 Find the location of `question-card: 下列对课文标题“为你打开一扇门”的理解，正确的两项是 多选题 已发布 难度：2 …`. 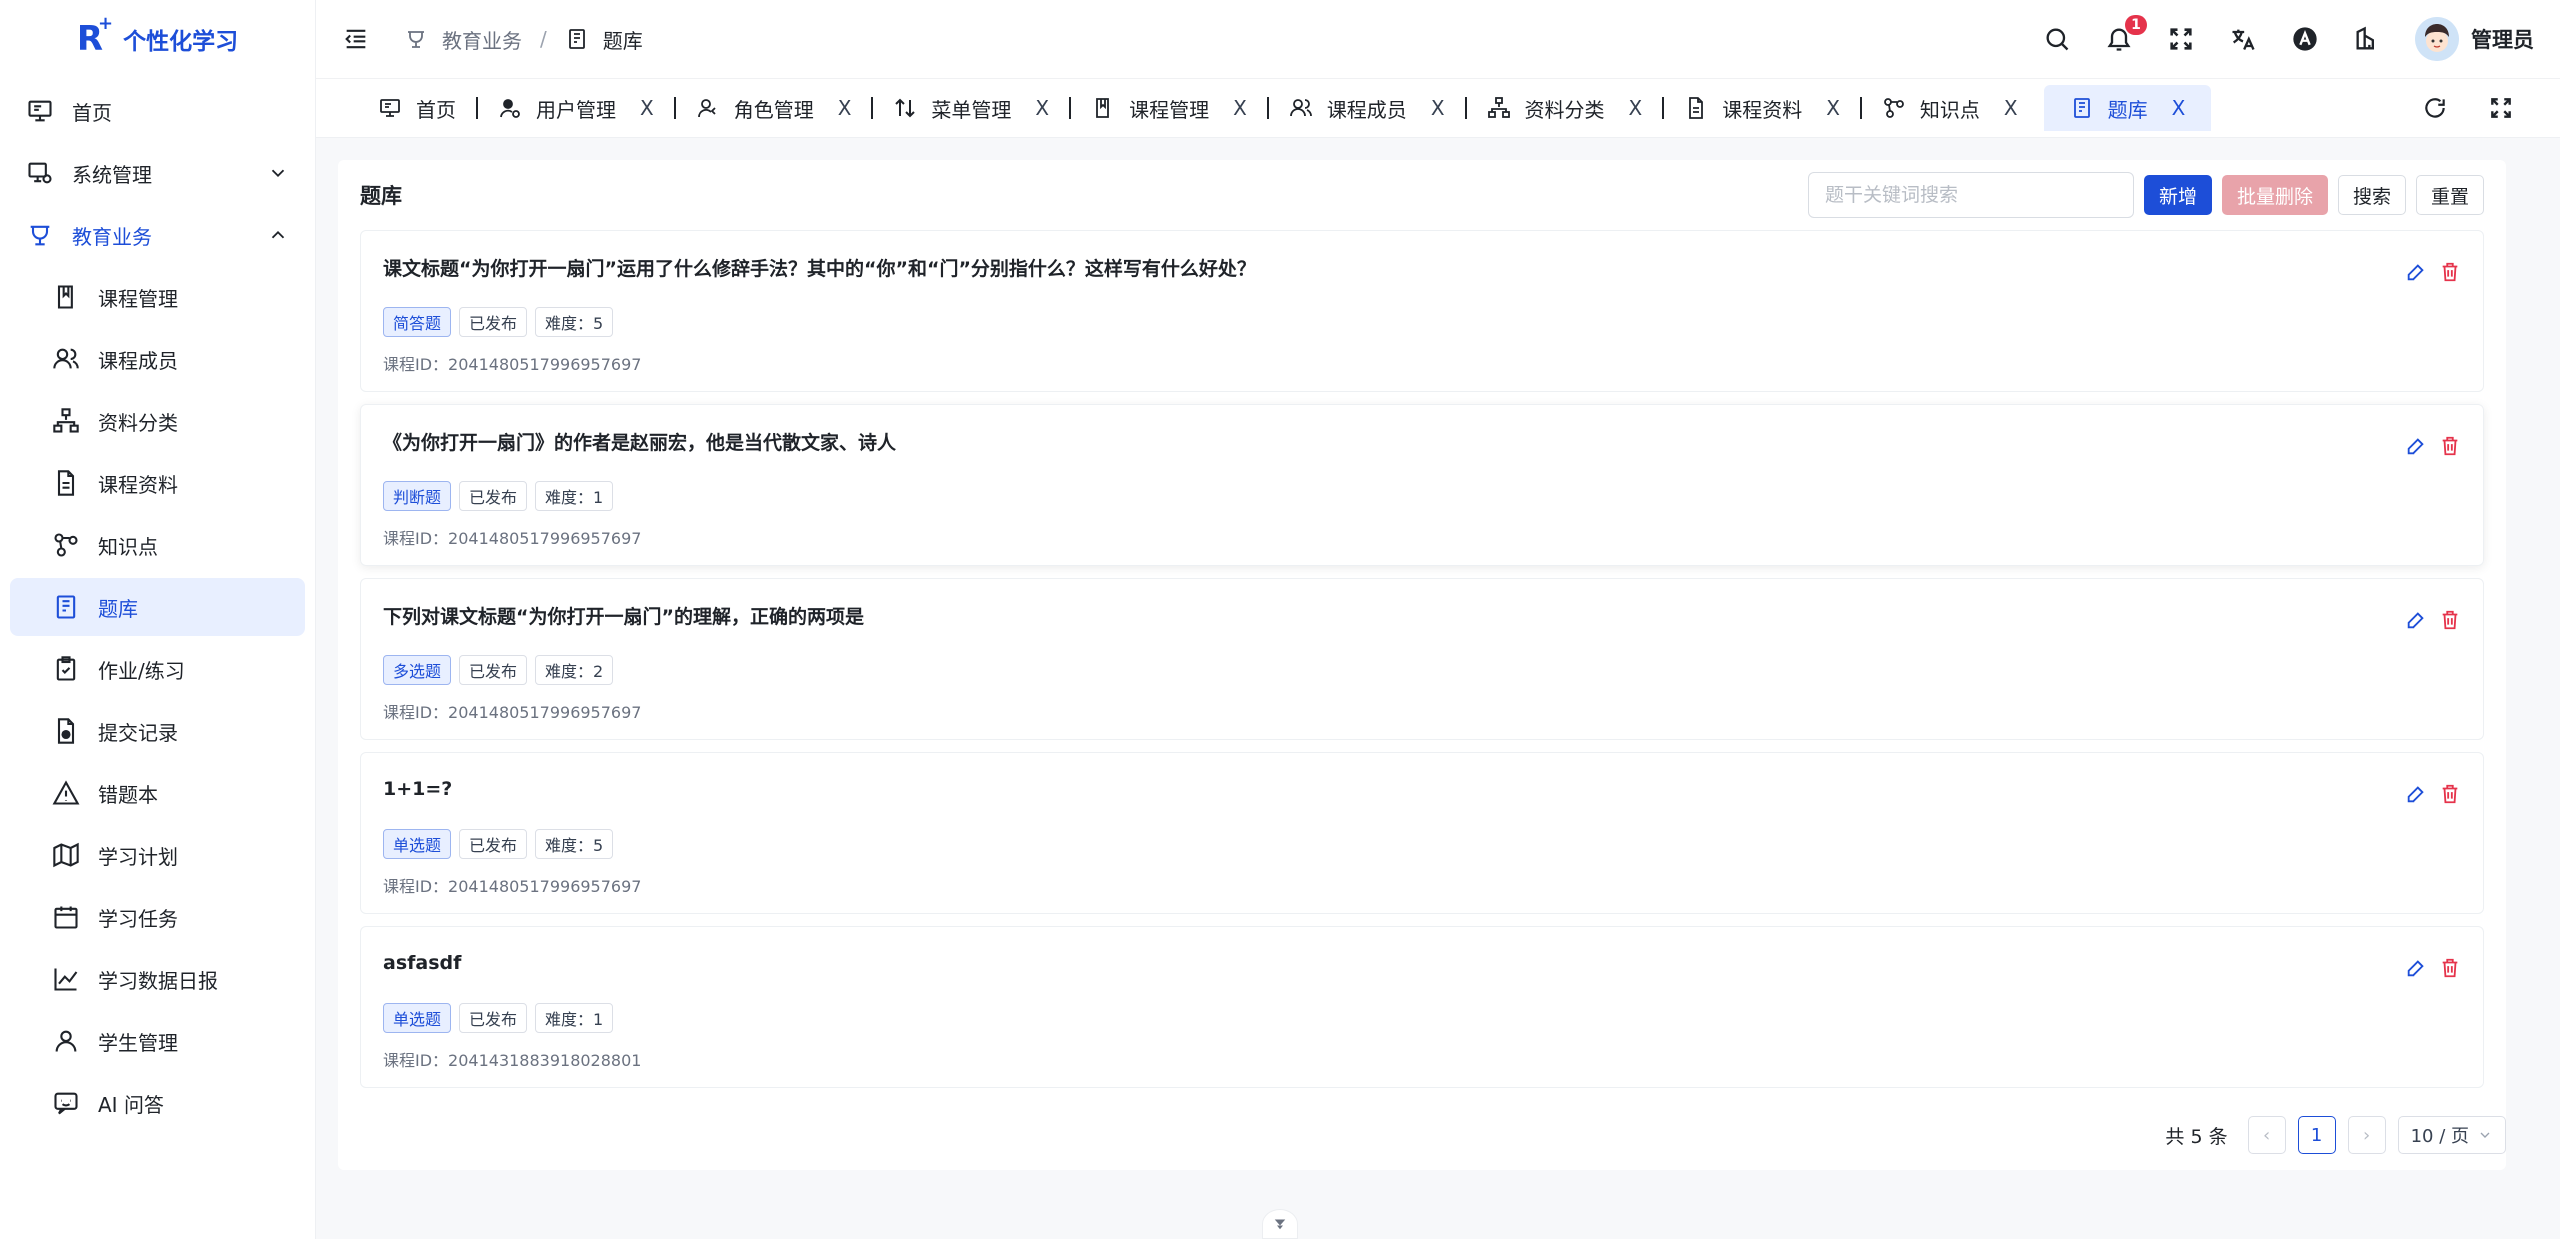

question-card: 下列对课文标题“为你打开一扇门”的理解，正确的两项是 多选题 已发布 难度：2 … is located at coordinates (1422, 659).